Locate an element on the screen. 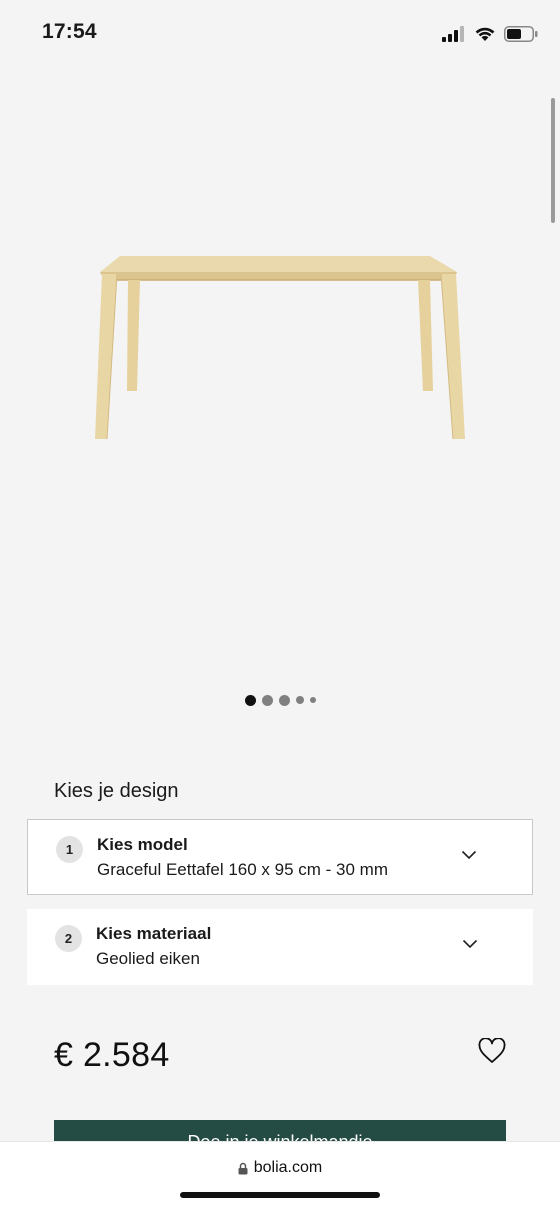  status-icons is located at coordinates (490, 34).